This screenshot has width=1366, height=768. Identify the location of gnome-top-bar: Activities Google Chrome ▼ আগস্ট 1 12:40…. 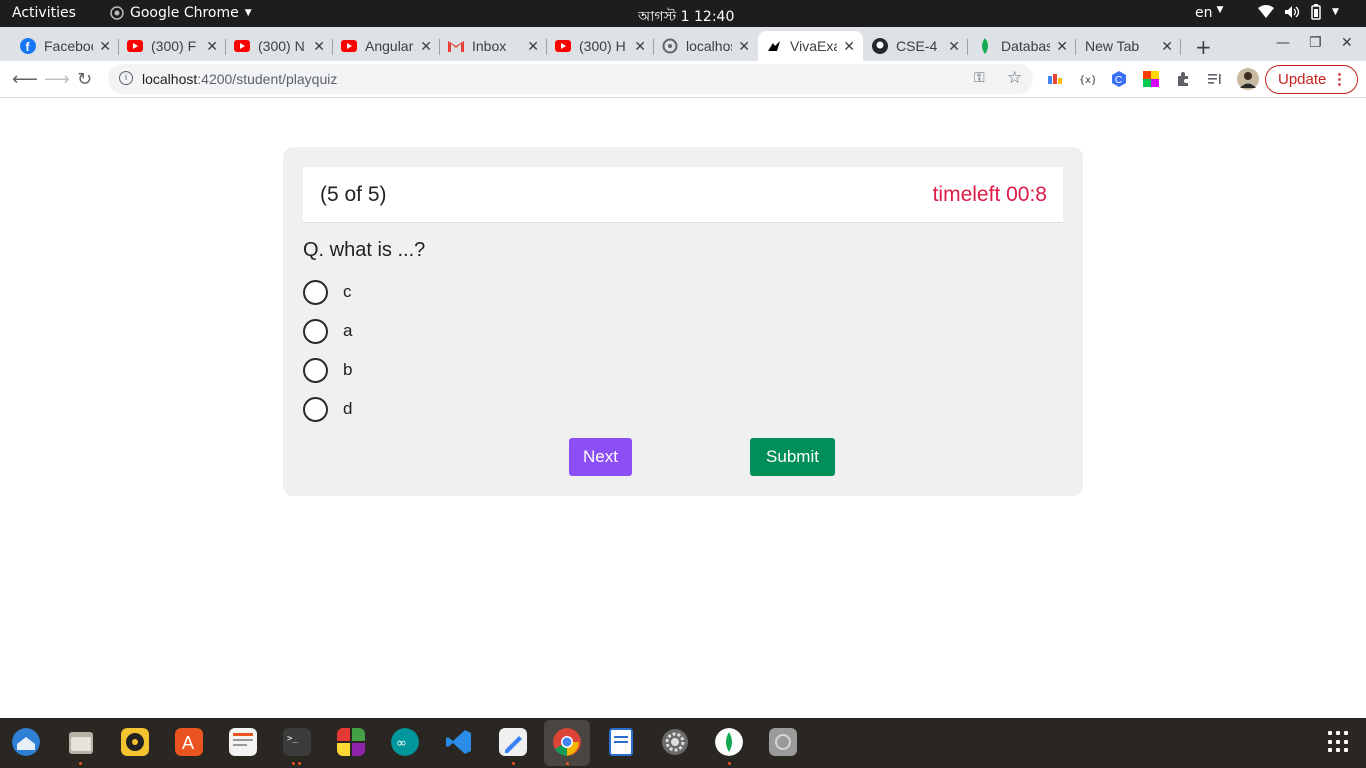
(683, 13).